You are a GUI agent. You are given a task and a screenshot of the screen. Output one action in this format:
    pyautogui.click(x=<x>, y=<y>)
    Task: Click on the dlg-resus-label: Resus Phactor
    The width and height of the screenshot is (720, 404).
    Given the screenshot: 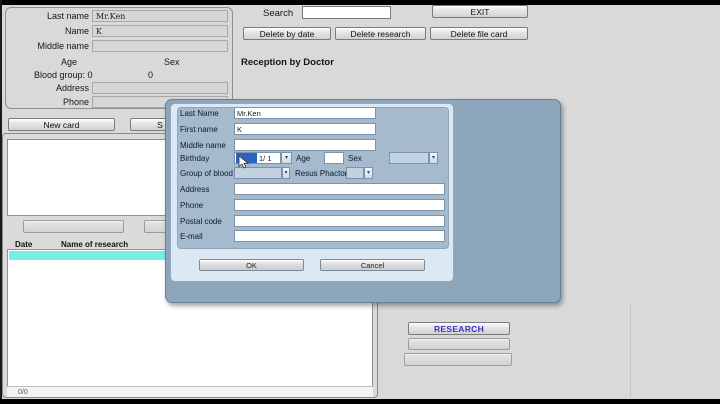 What is the action you would take?
    pyautogui.click(x=321, y=173)
    